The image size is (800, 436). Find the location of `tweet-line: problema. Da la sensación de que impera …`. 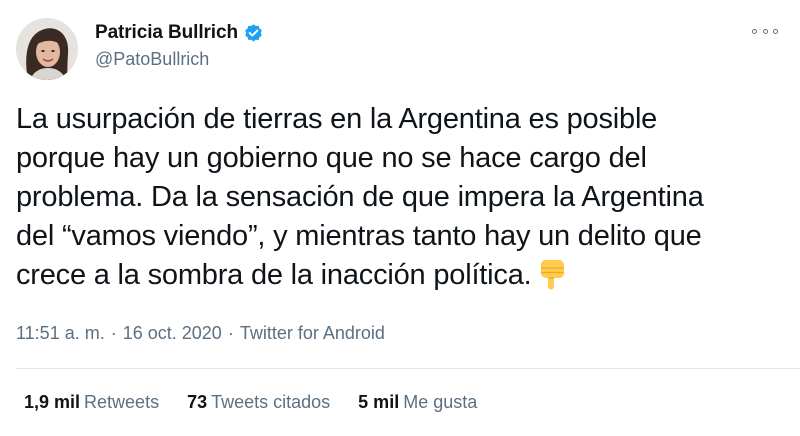

tweet-line: problema. Da la sensación de que impera … is located at coordinates (360, 197).